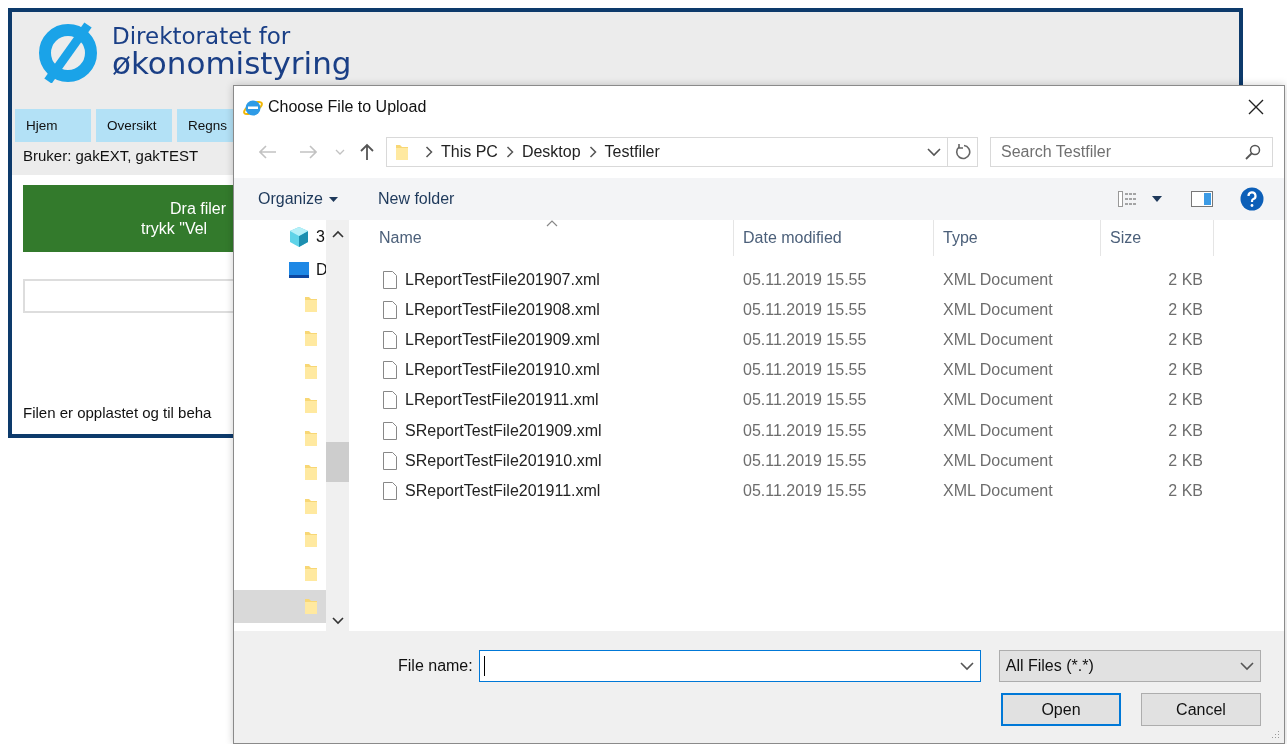 The height and width of the screenshot is (744, 1287). I want to click on search-field: Search Testfiler, so click(1131, 152).